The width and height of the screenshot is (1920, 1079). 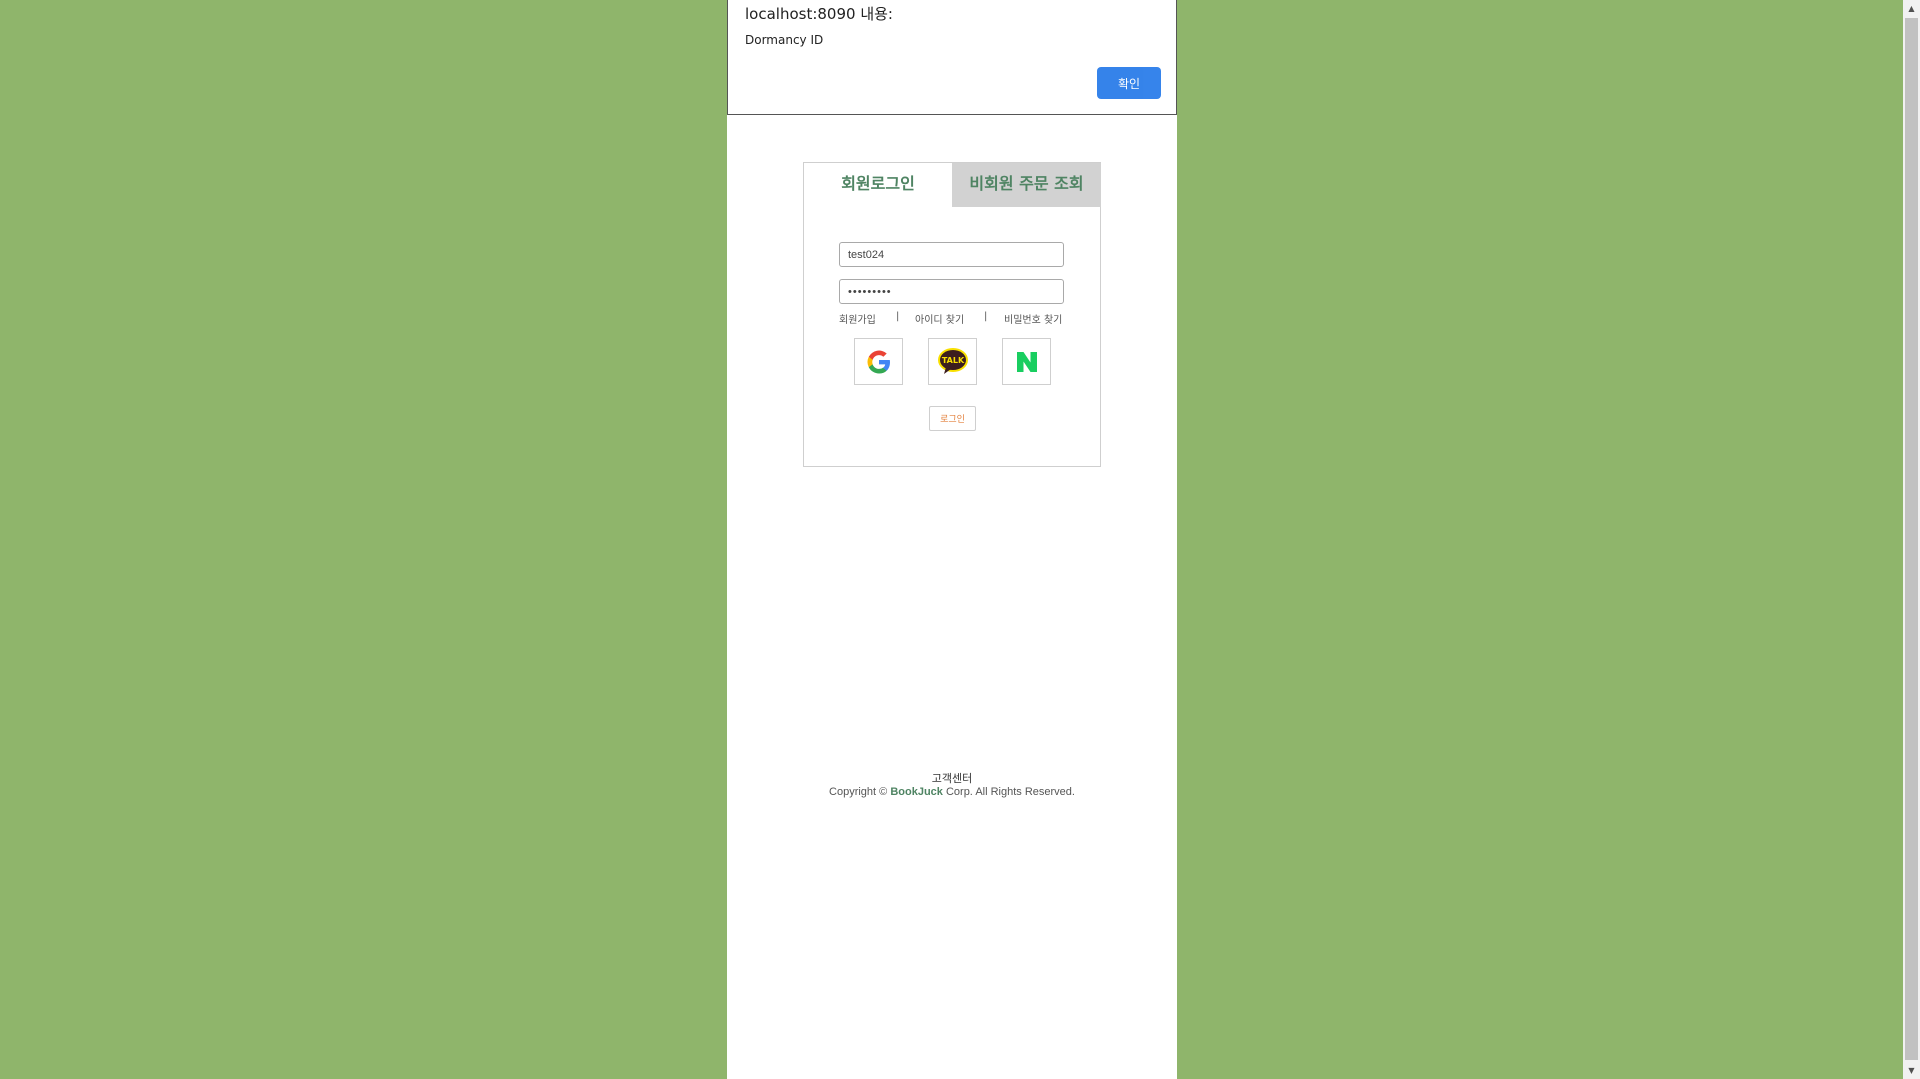 I want to click on google-icon, so click(x=878, y=361).